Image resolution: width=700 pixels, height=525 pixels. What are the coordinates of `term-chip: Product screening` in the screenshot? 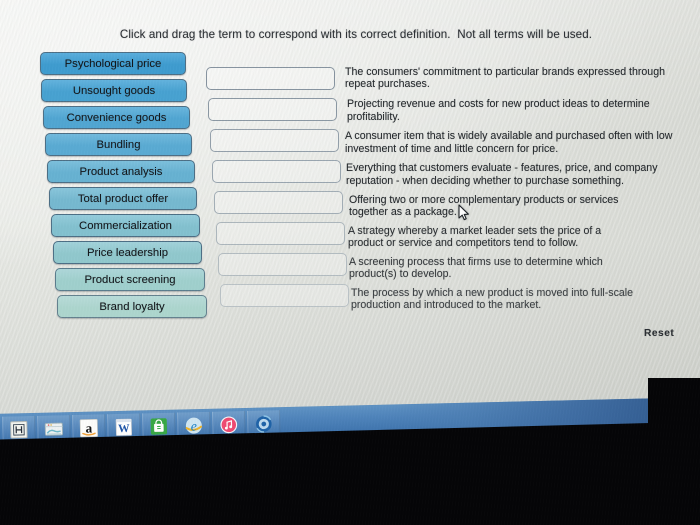 It's located at (130, 279).